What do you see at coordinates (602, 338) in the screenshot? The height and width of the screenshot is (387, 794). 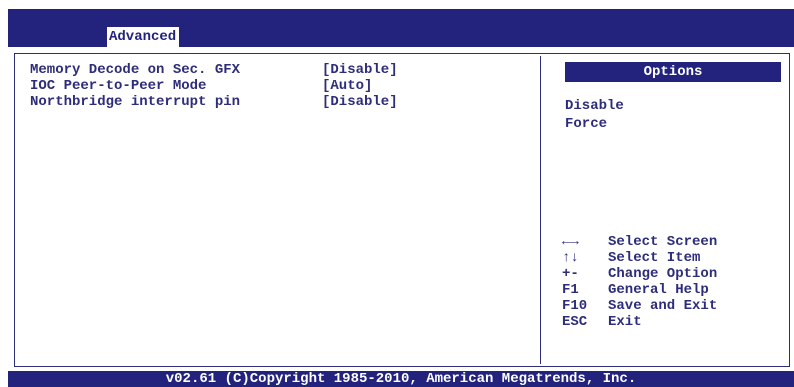 I see `key-help-exit: ESC Exit` at bounding box center [602, 338].